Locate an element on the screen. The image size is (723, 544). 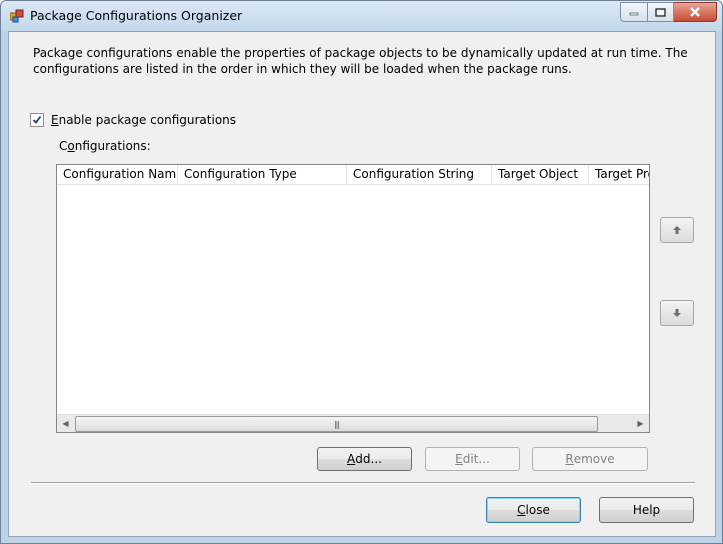
configurations-label: Configurations: is located at coordinates (105, 146).